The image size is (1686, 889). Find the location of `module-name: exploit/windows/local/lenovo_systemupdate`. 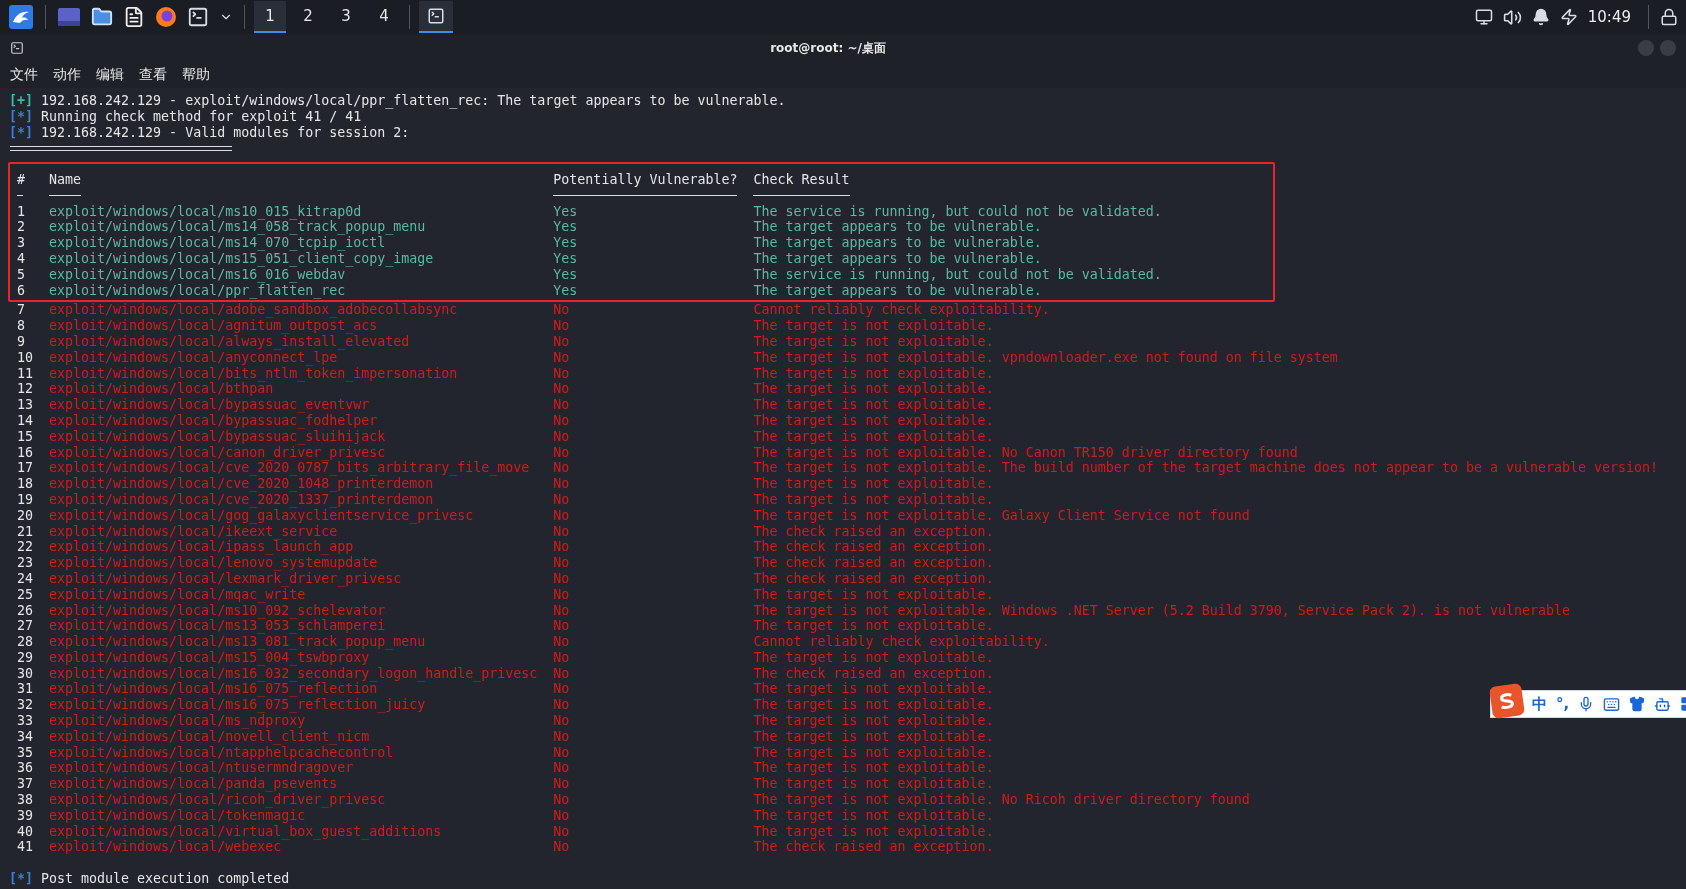

module-name: exploit/windows/local/lenovo_systemupdate is located at coordinates (213, 563).